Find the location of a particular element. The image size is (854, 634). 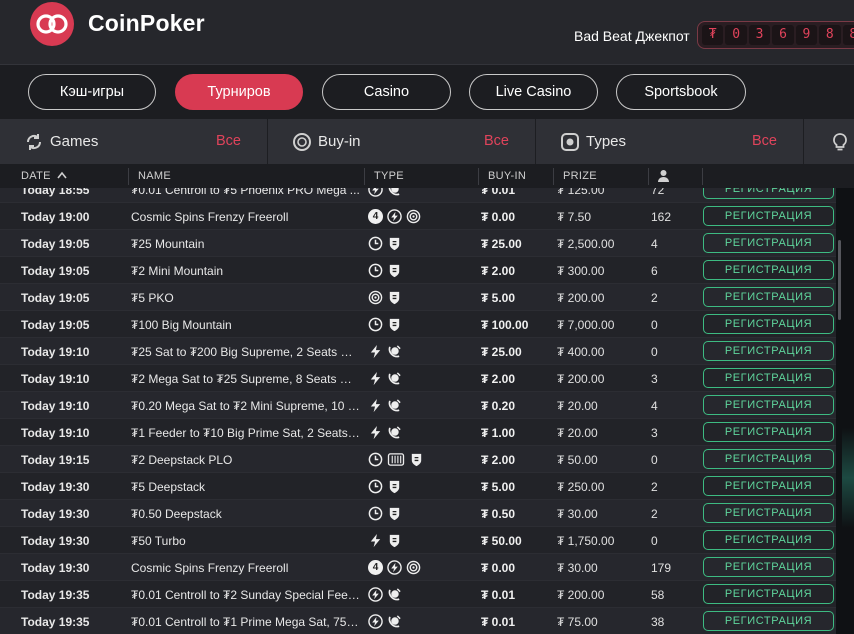

row-name: ₮5 PKO is located at coordinates (246, 298).